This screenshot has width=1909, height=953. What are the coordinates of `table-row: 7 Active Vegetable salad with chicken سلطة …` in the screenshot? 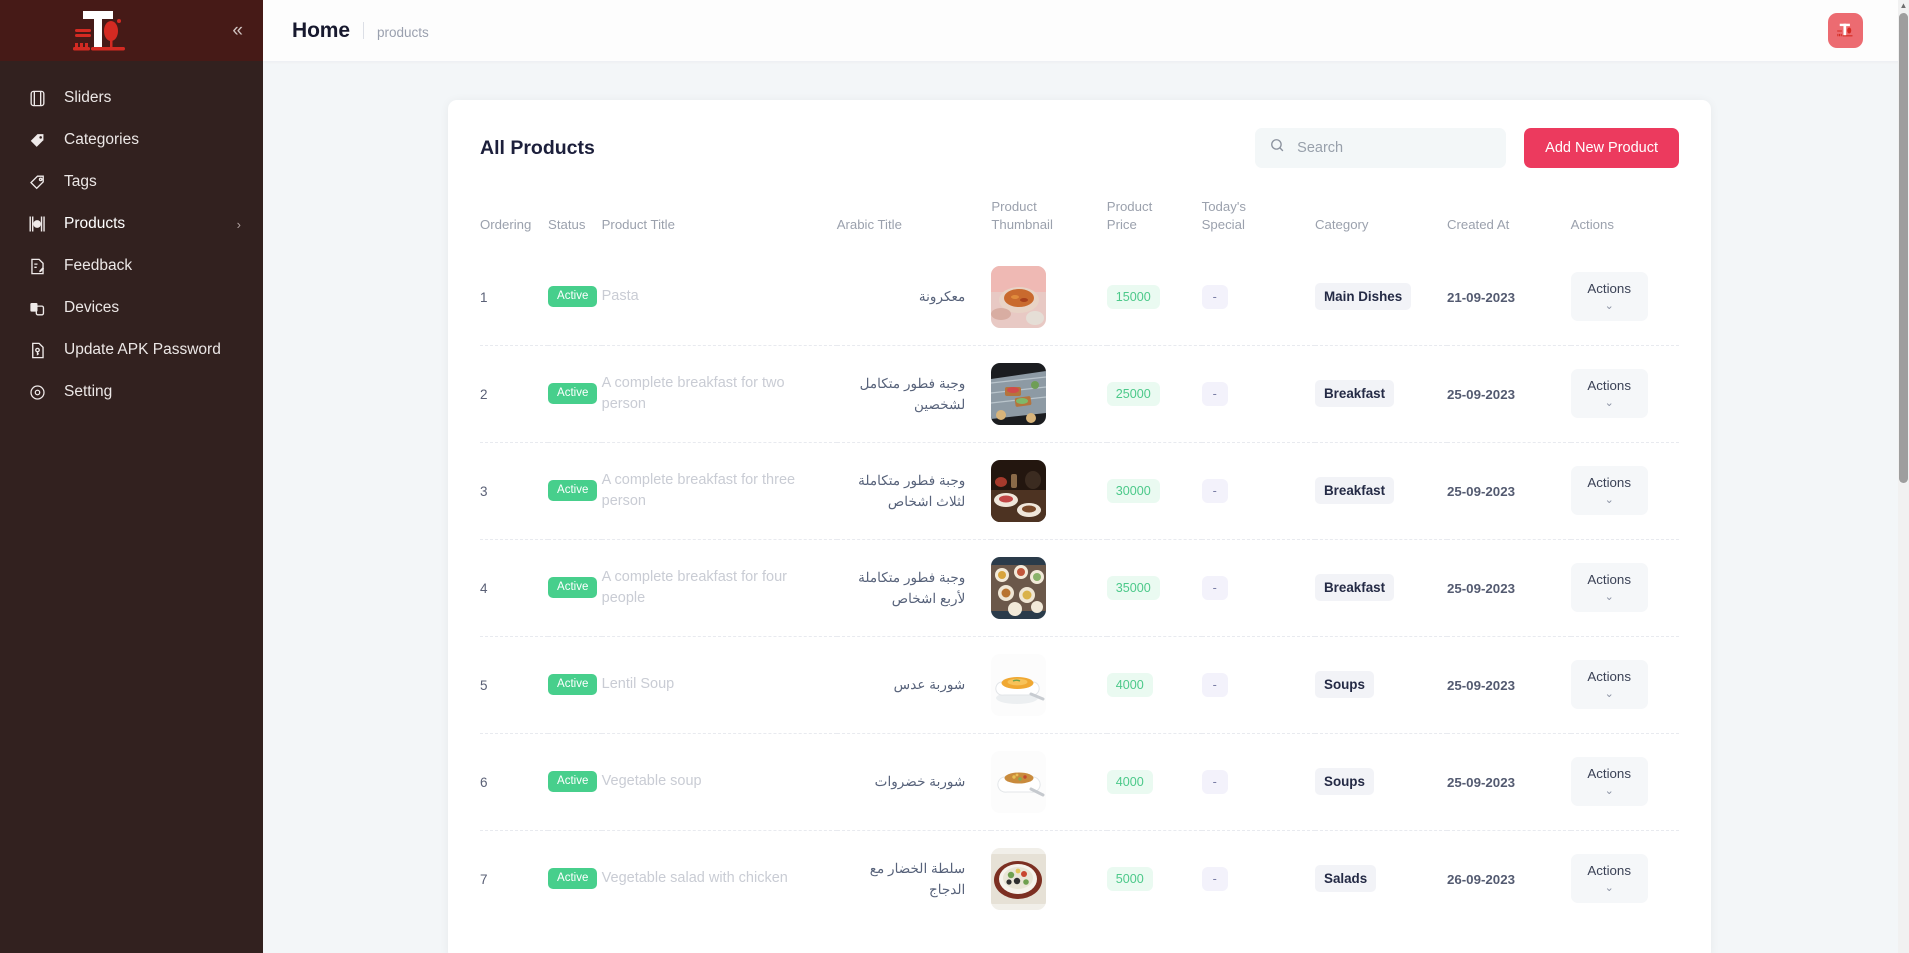 It's located at (1079, 878).